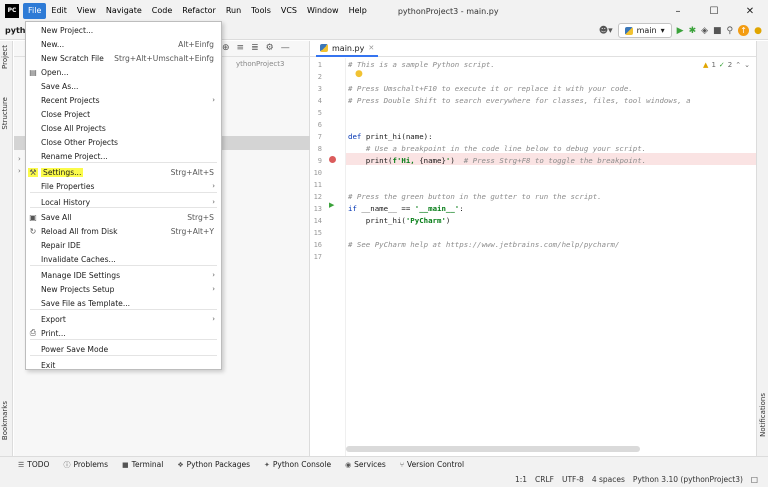  Describe the element at coordinates (164, 58) in the screenshot. I see `menu-item-shortcut: Strg+Alt+Umschalt+Einfg` at that location.